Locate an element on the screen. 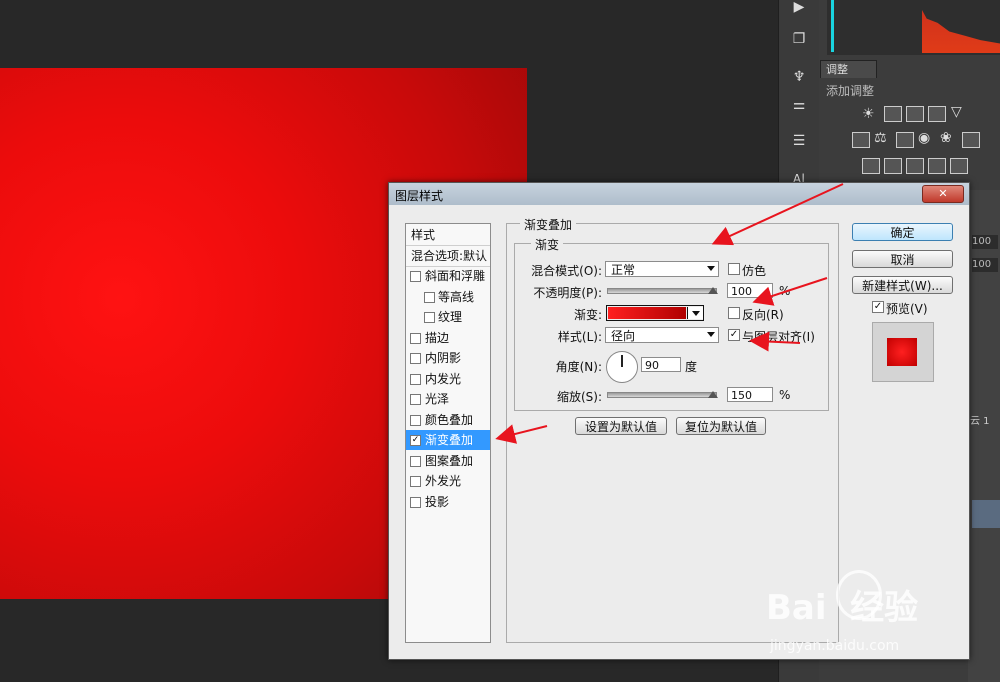  watermark-url: jingyan.baidu.com is located at coordinates (835, 646).